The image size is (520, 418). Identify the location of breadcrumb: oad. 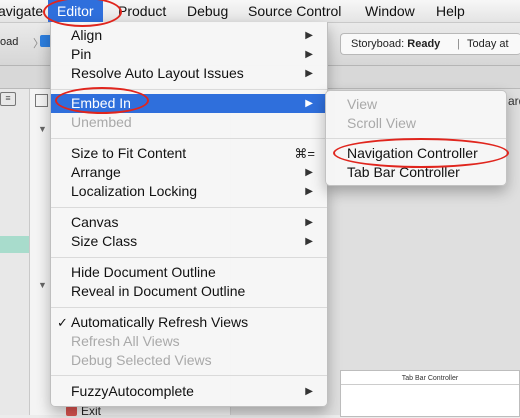
(9, 42).